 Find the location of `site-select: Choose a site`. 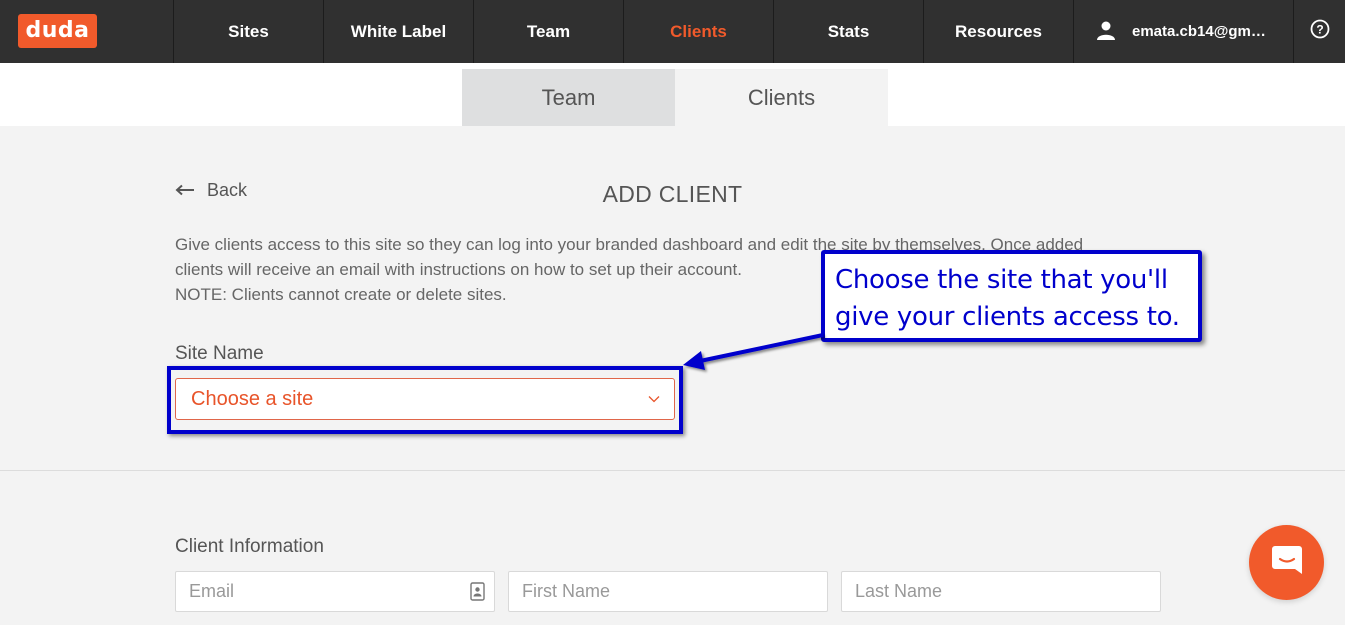

site-select: Choose a site is located at coordinates (425, 399).